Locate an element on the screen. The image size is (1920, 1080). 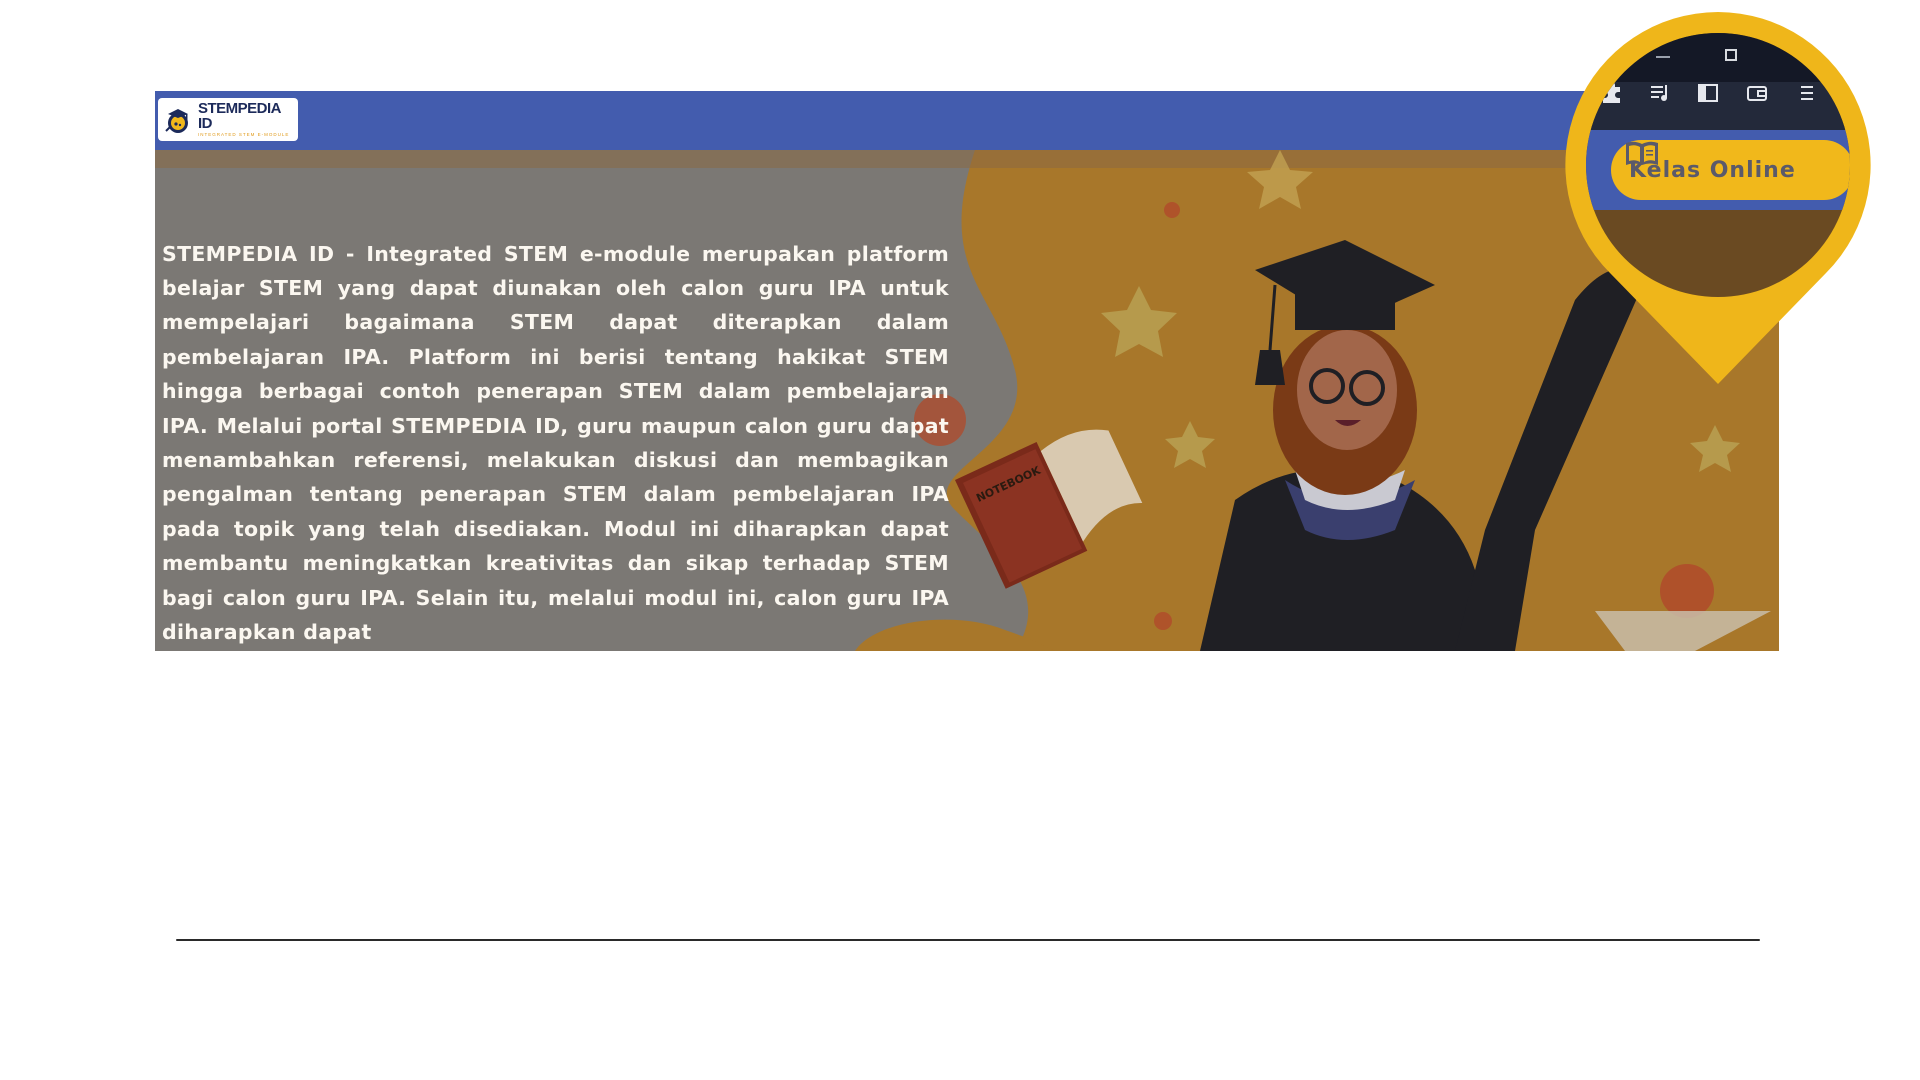
minimize-icon is located at coordinates (1663, 57).